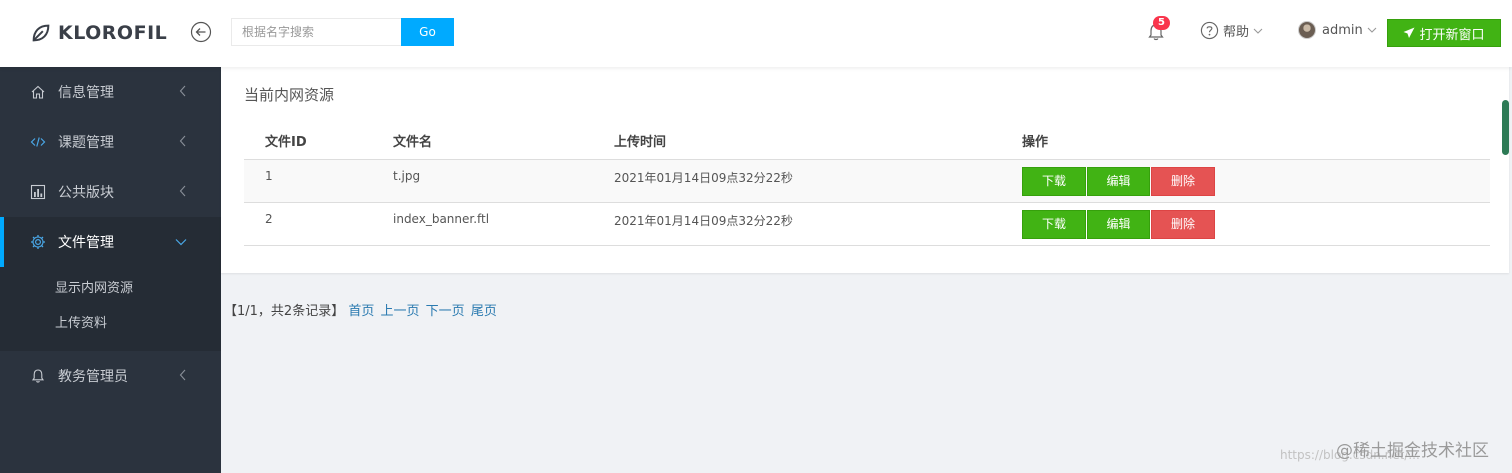 The width and height of the screenshot is (1512, 473). Describe the element at coordinates (316, 32) in the screenshot. I see `search-input` at that location.